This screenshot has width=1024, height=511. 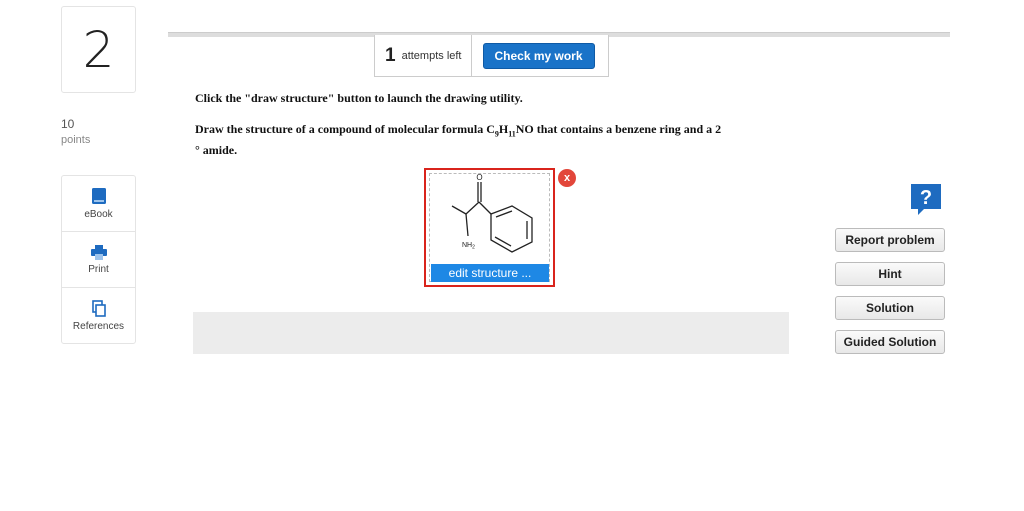 I want to click on question-text-part: ° amide., so click(x=216, y=150).